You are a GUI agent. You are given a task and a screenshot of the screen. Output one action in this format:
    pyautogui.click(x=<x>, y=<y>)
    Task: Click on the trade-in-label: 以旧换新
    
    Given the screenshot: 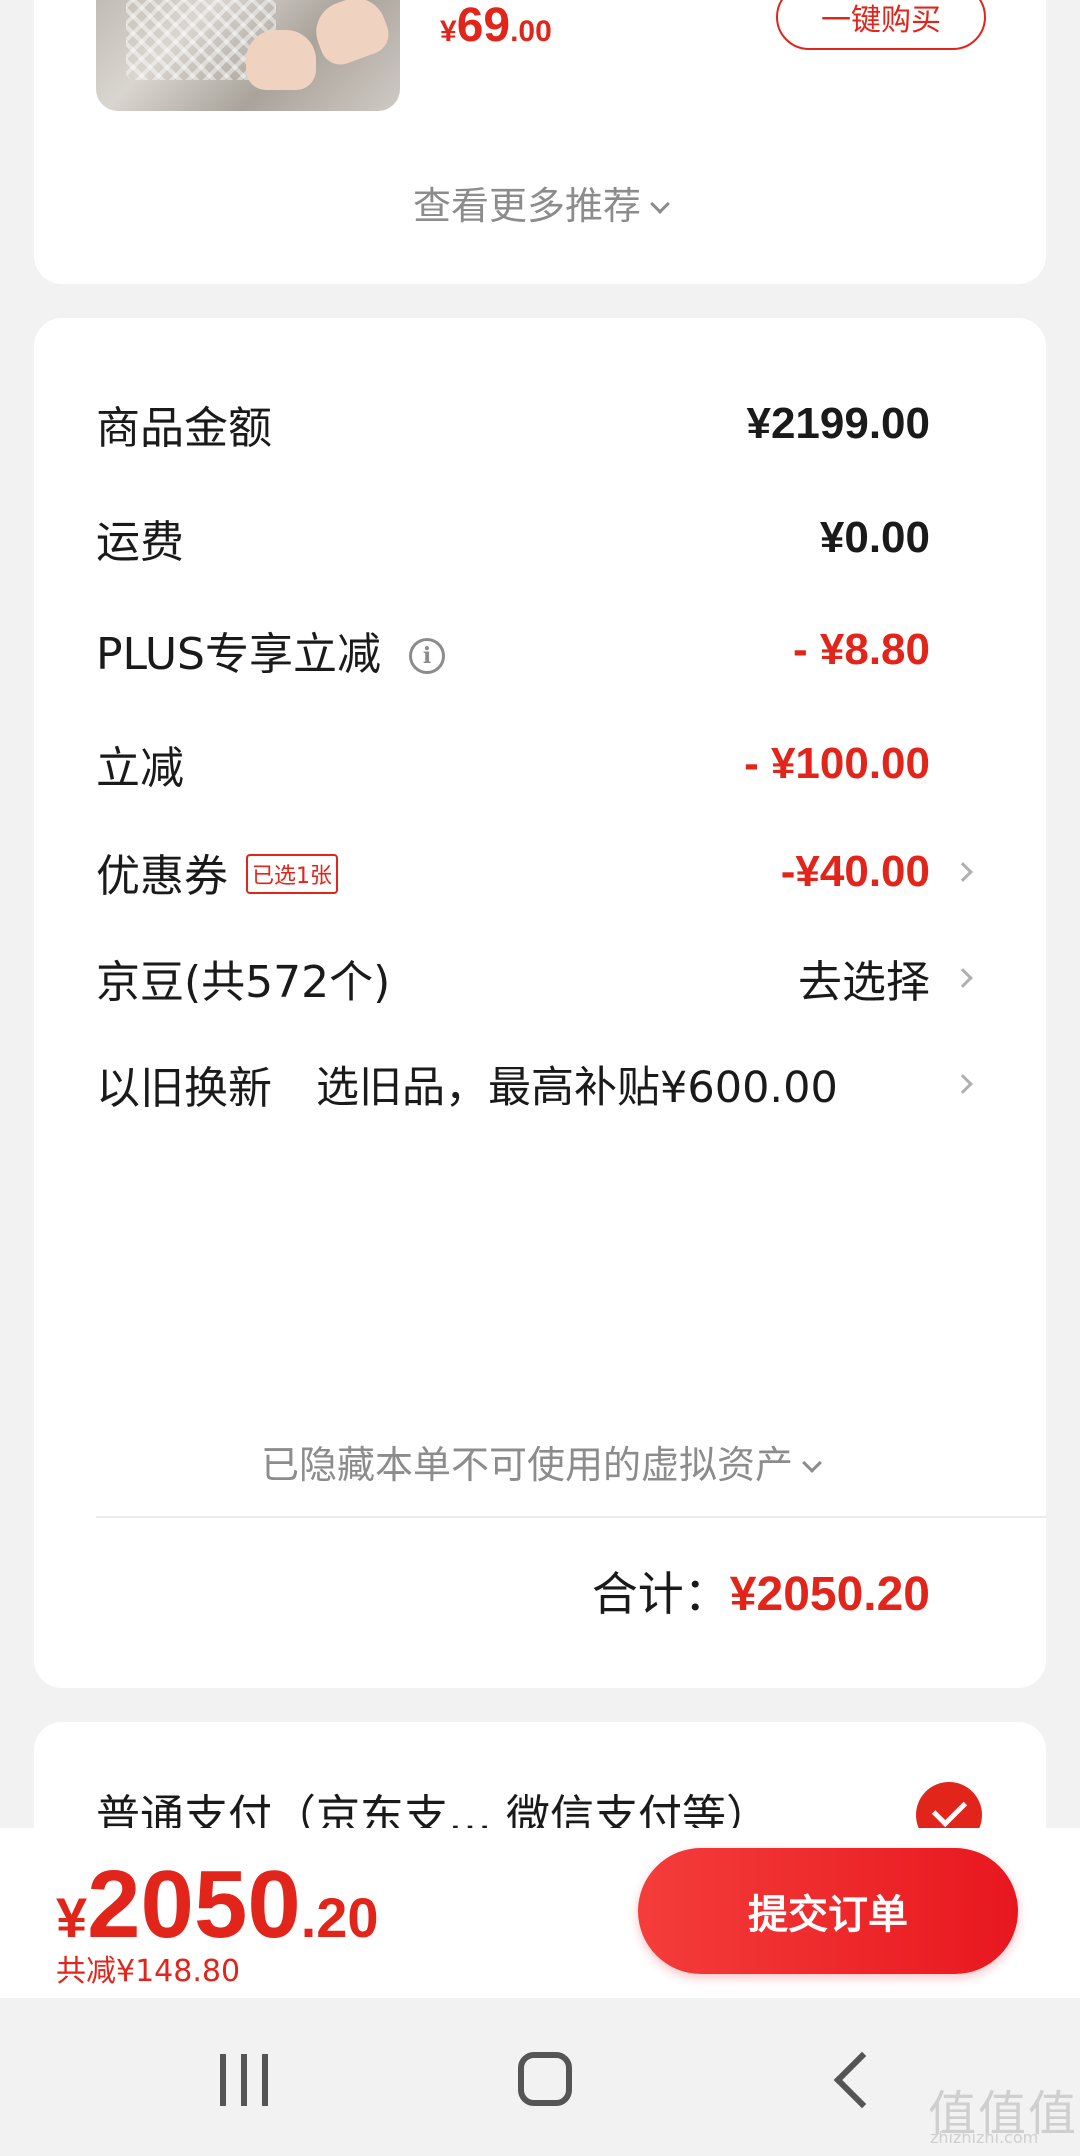 What is the action you would take?
    pyautogui.click(x=184, y=1088)
    